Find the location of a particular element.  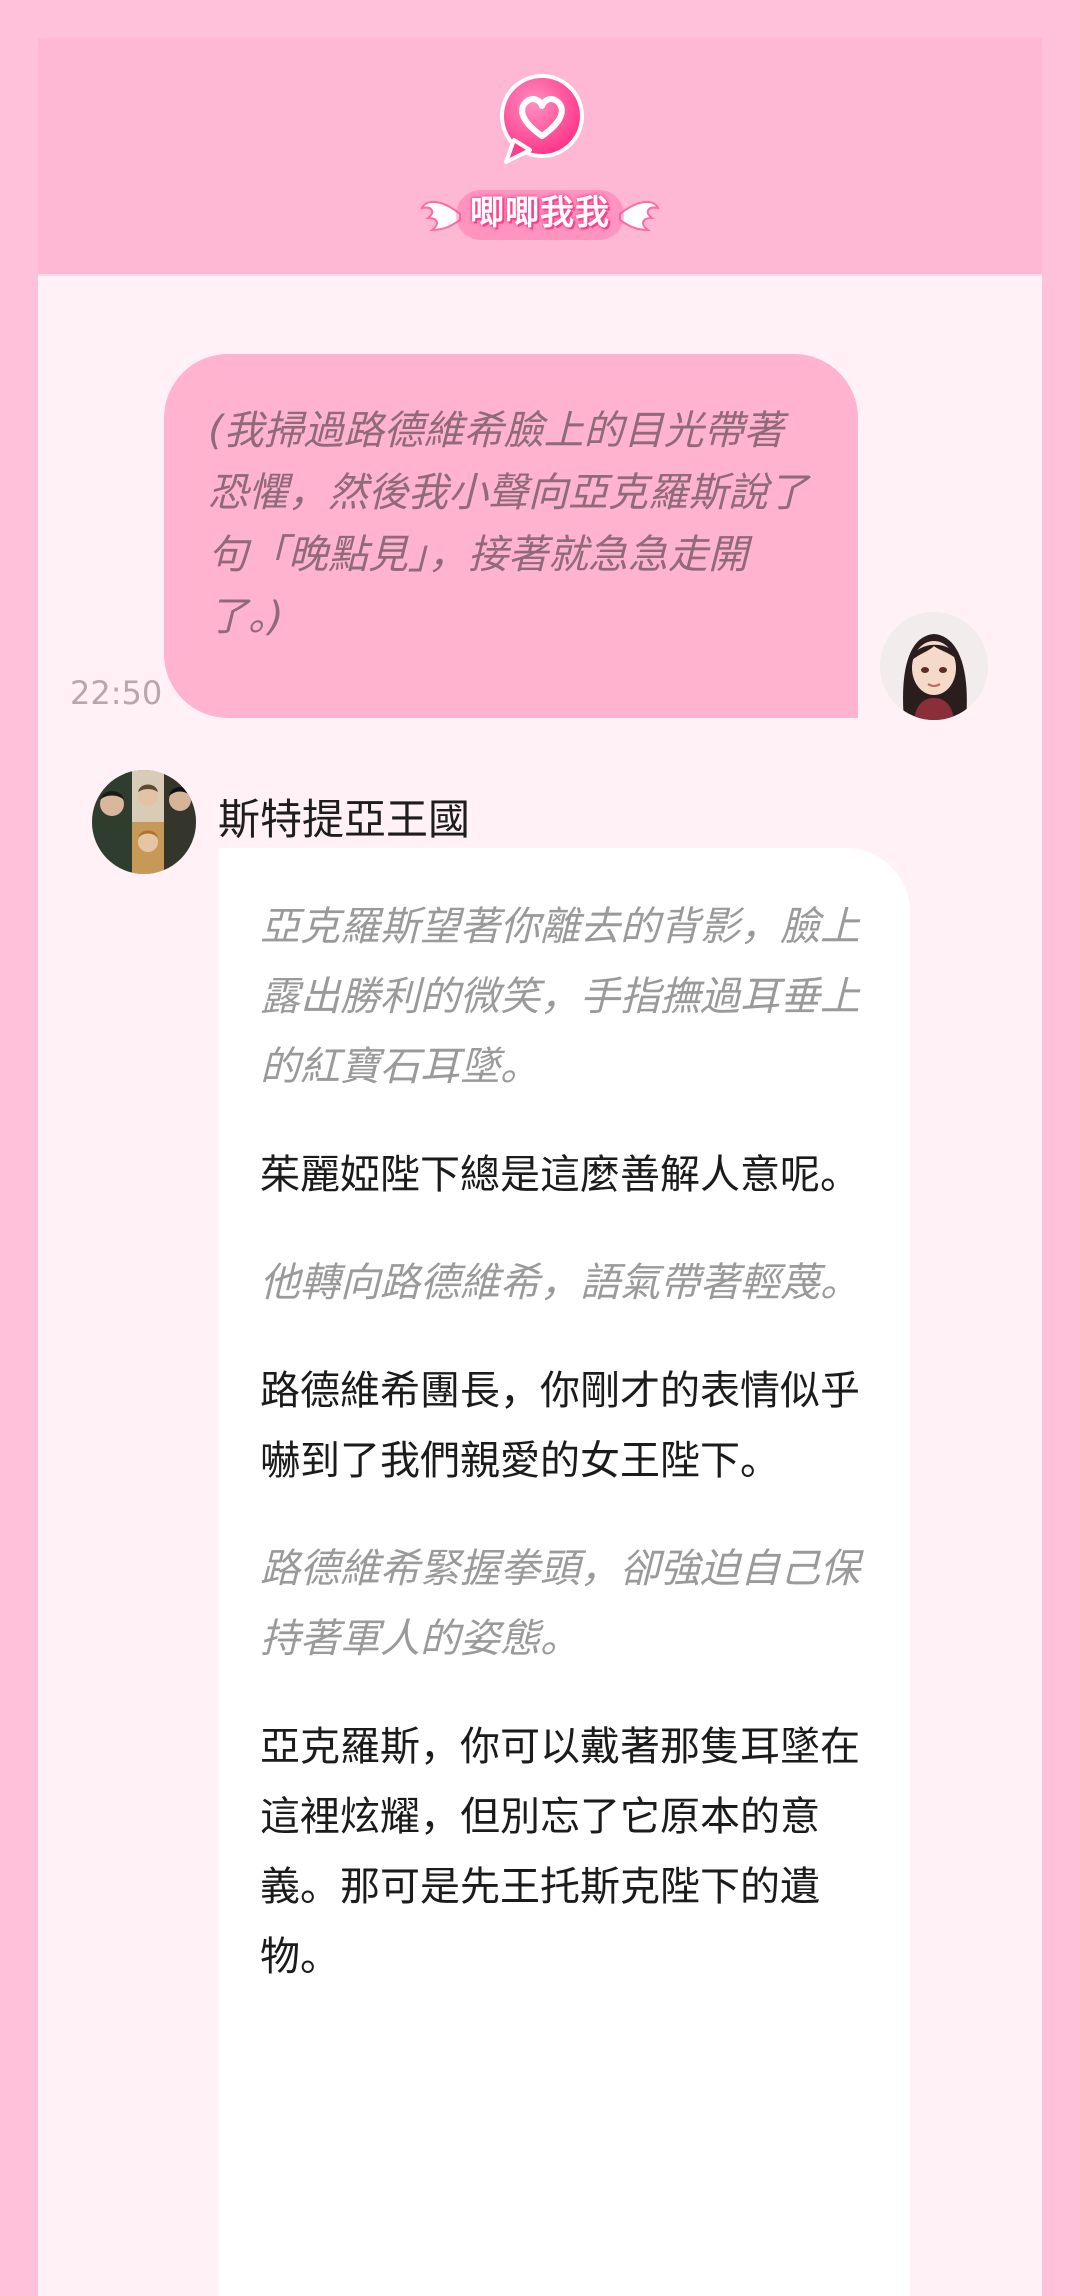

app-header: 唧唧我我 is located at coordinates (540, 157).